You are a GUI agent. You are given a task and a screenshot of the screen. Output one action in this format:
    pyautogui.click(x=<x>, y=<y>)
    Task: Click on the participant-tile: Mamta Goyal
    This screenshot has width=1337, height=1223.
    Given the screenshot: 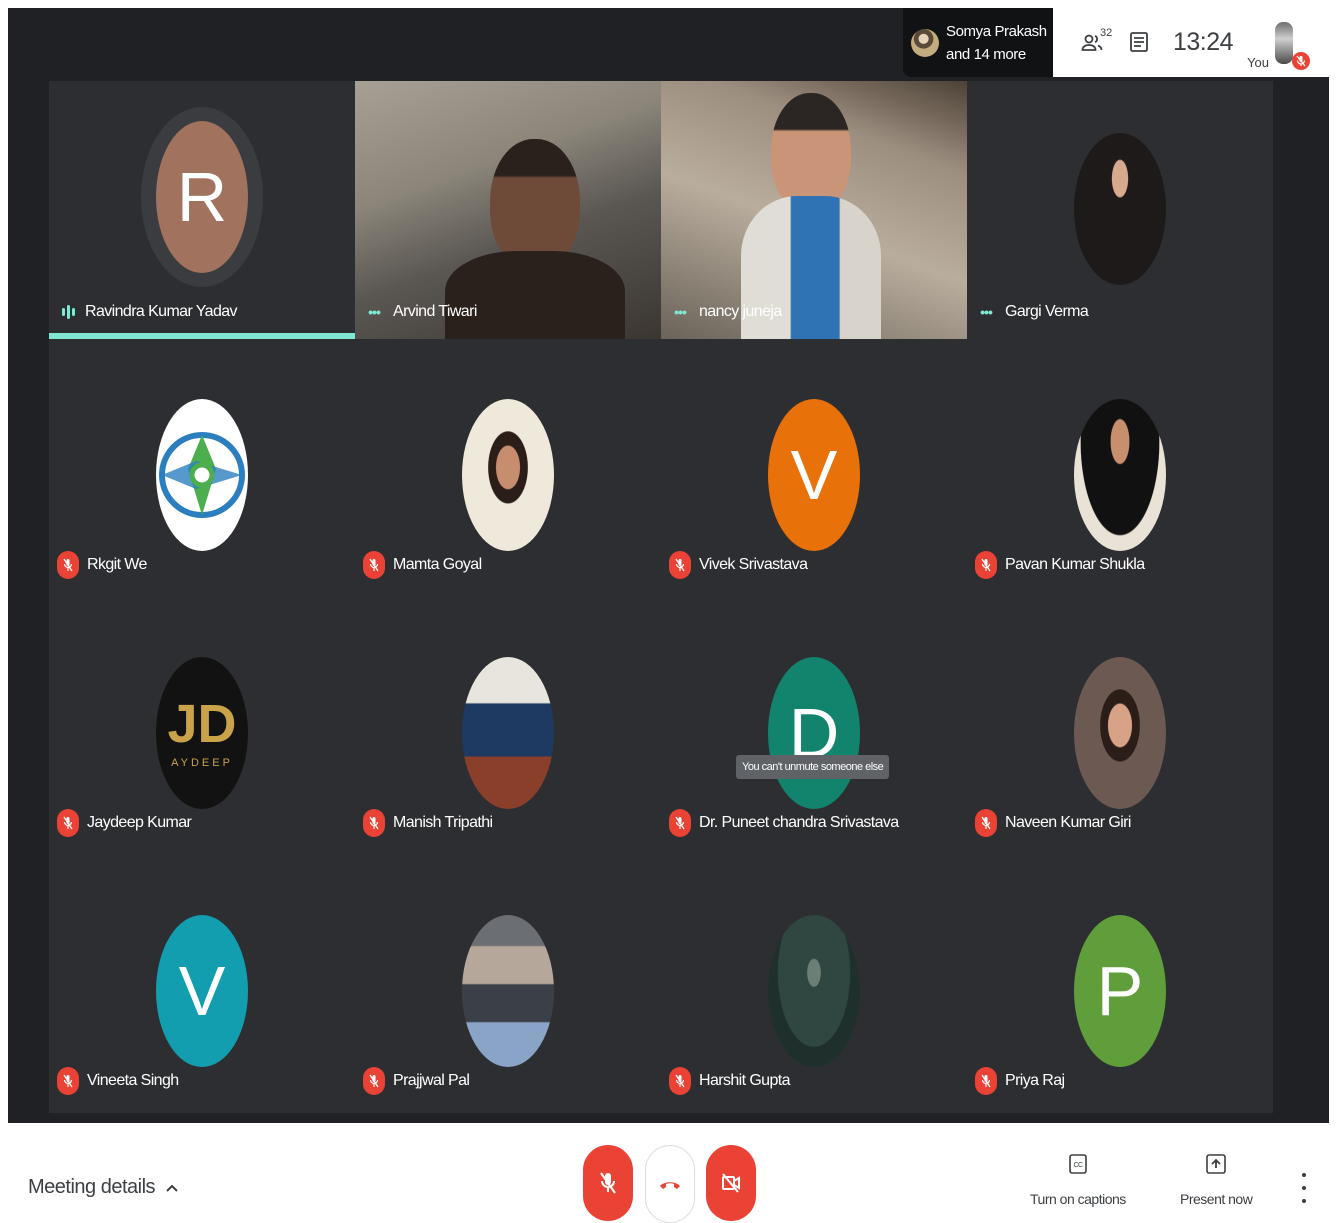 What is the action you would take?
    pyautogui.click(x=508, y=468)
    